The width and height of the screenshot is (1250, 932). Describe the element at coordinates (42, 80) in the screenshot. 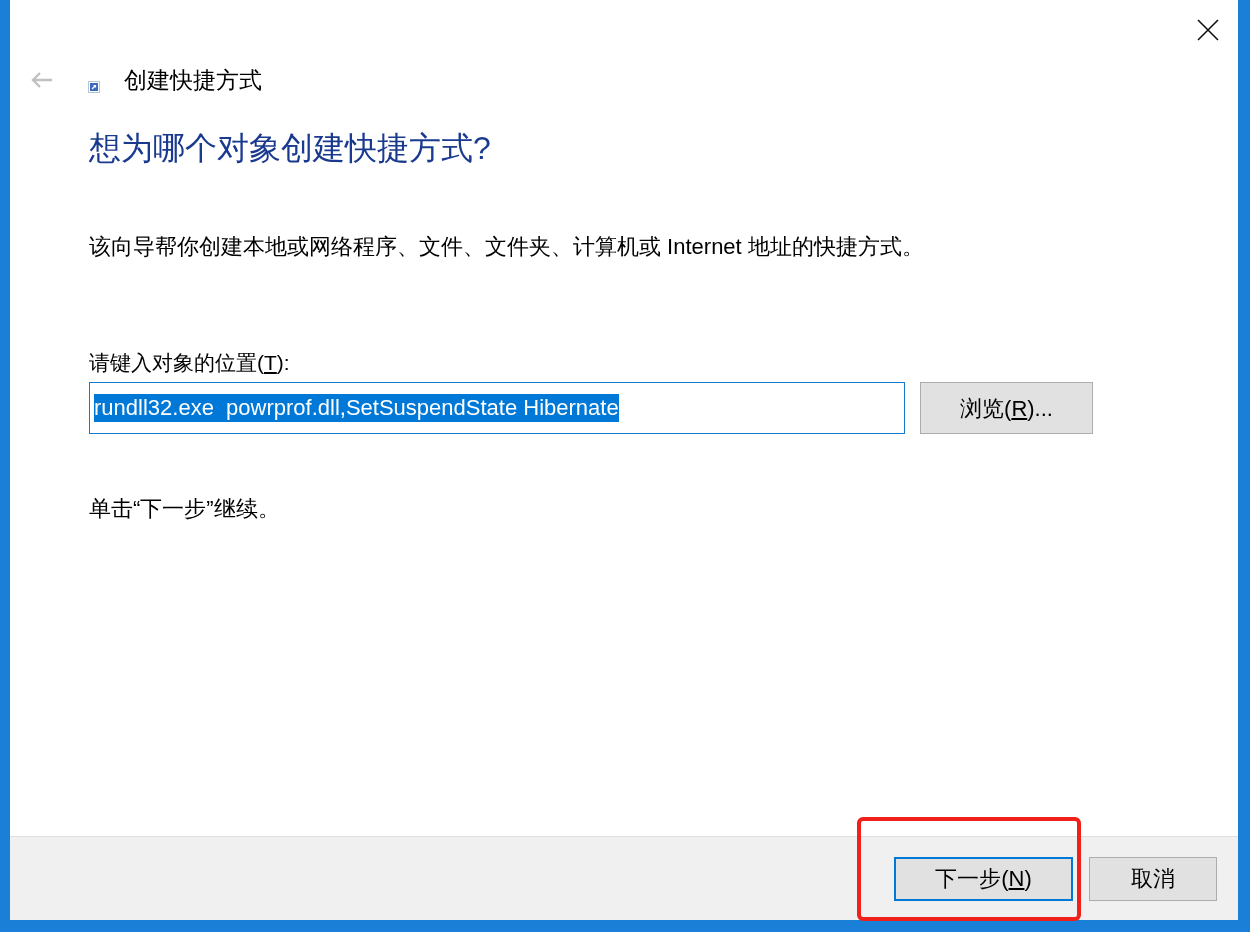

I see `back-arrow-icon` at that location.